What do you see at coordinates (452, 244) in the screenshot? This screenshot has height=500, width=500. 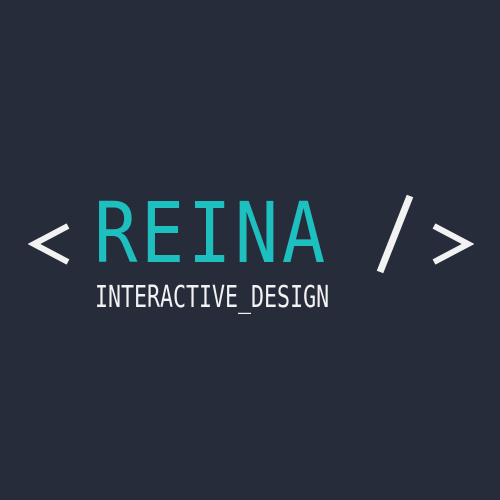 I see `close-bracket-icon` at bounding box center [452, 244].